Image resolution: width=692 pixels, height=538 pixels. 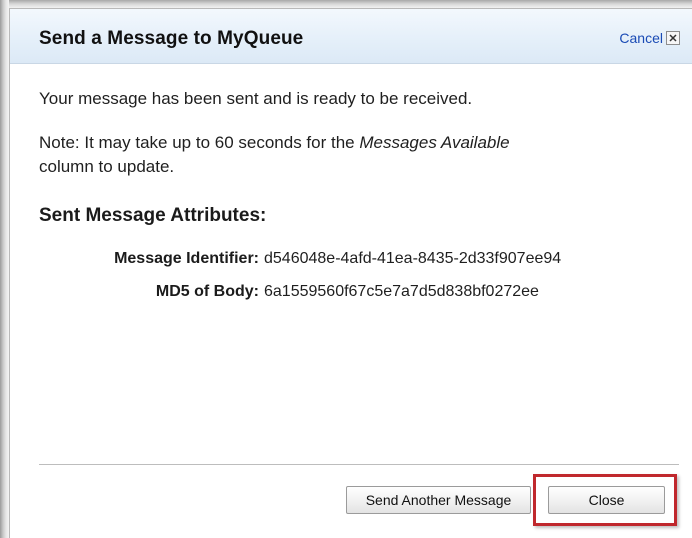 I want to click on window-frame-top, so click(x=346, y=4).